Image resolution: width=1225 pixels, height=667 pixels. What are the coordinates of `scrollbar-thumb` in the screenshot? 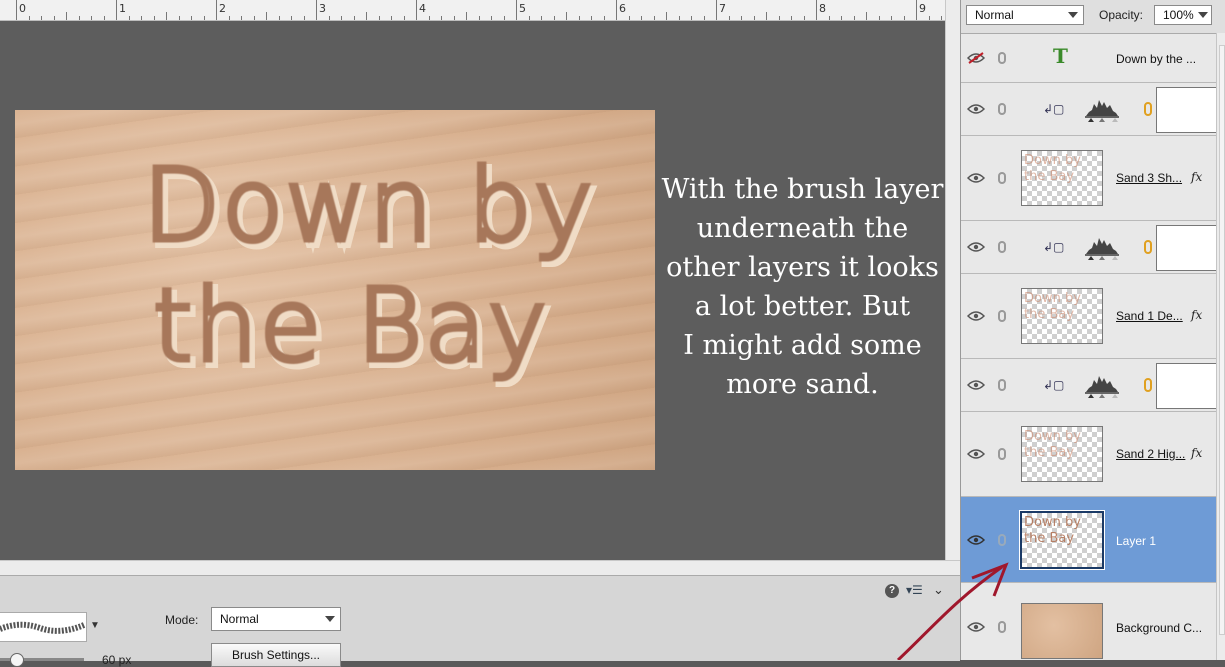 It's located at (1222, 340).